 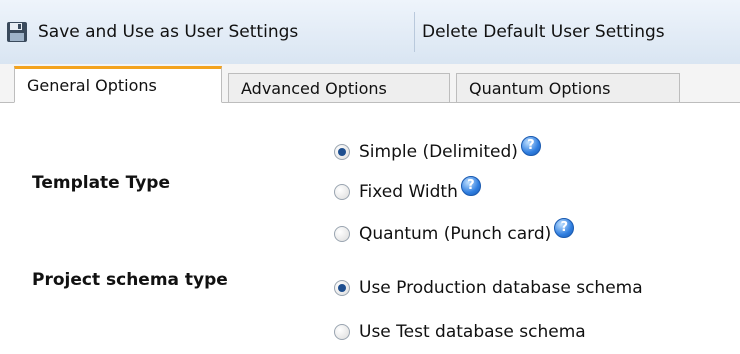 What do you see at coordinates (414, 32) in the screenshot?
I see `toolbar-divider` at bounding box center [414, 32].